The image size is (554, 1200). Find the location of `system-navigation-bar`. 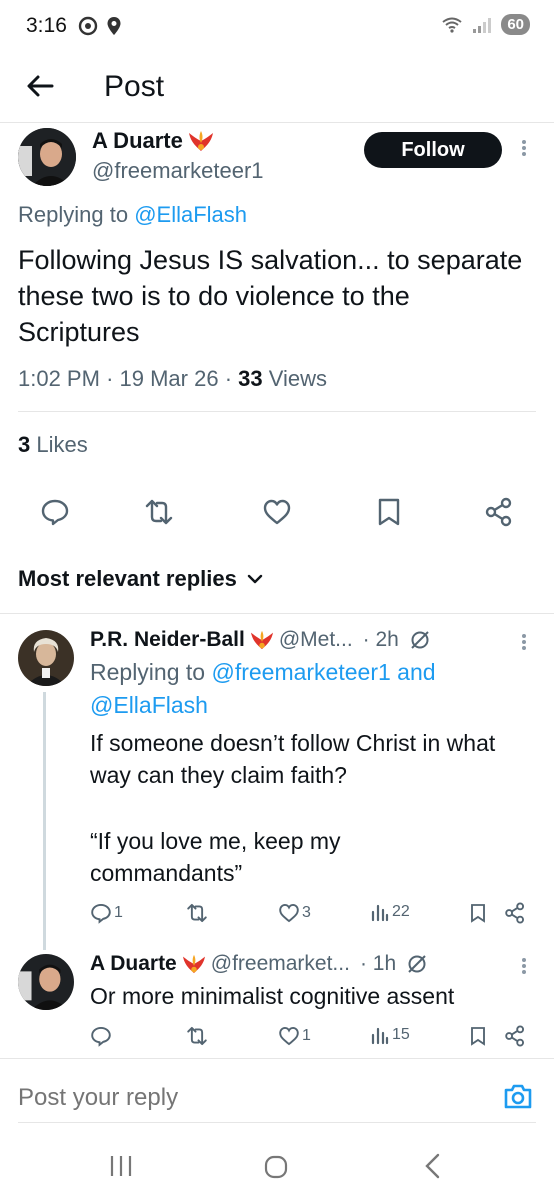

system-navigation-bar is located at coordinates (277, 1165).